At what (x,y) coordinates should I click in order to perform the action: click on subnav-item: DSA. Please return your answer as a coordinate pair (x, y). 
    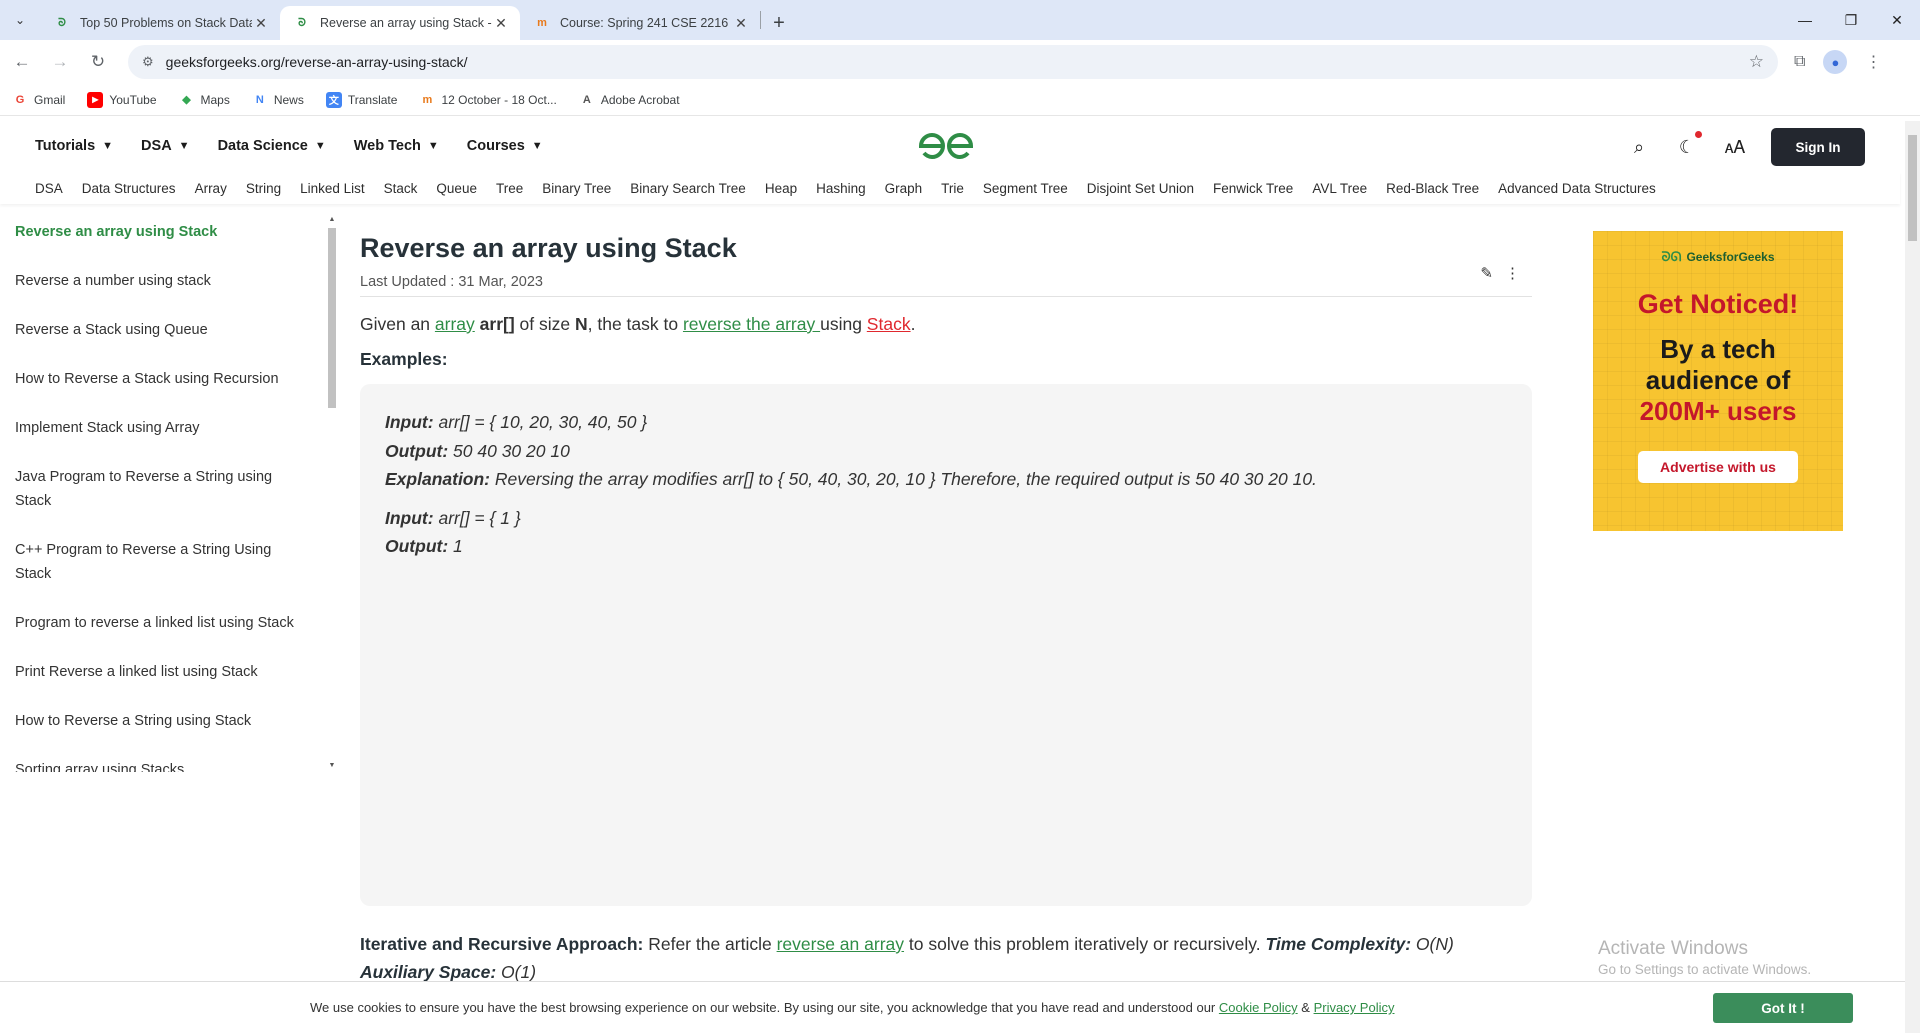
    Looking at the image, I should click on (49, 188).